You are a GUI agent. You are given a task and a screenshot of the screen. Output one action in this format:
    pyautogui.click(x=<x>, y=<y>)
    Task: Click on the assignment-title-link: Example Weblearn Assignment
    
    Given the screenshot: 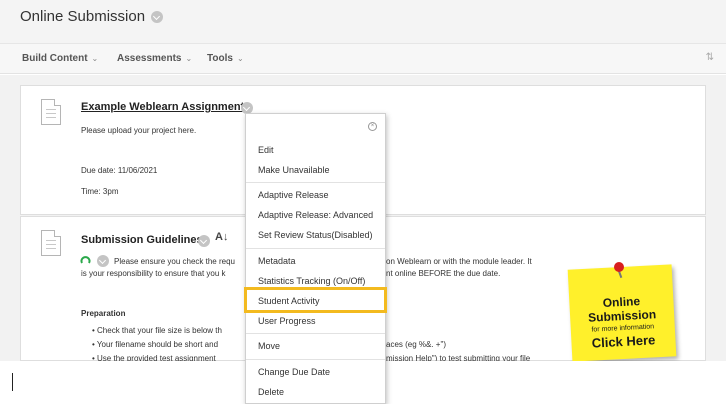 What is the action you would take?
    pyautogui.click(x=162, y=107)
    